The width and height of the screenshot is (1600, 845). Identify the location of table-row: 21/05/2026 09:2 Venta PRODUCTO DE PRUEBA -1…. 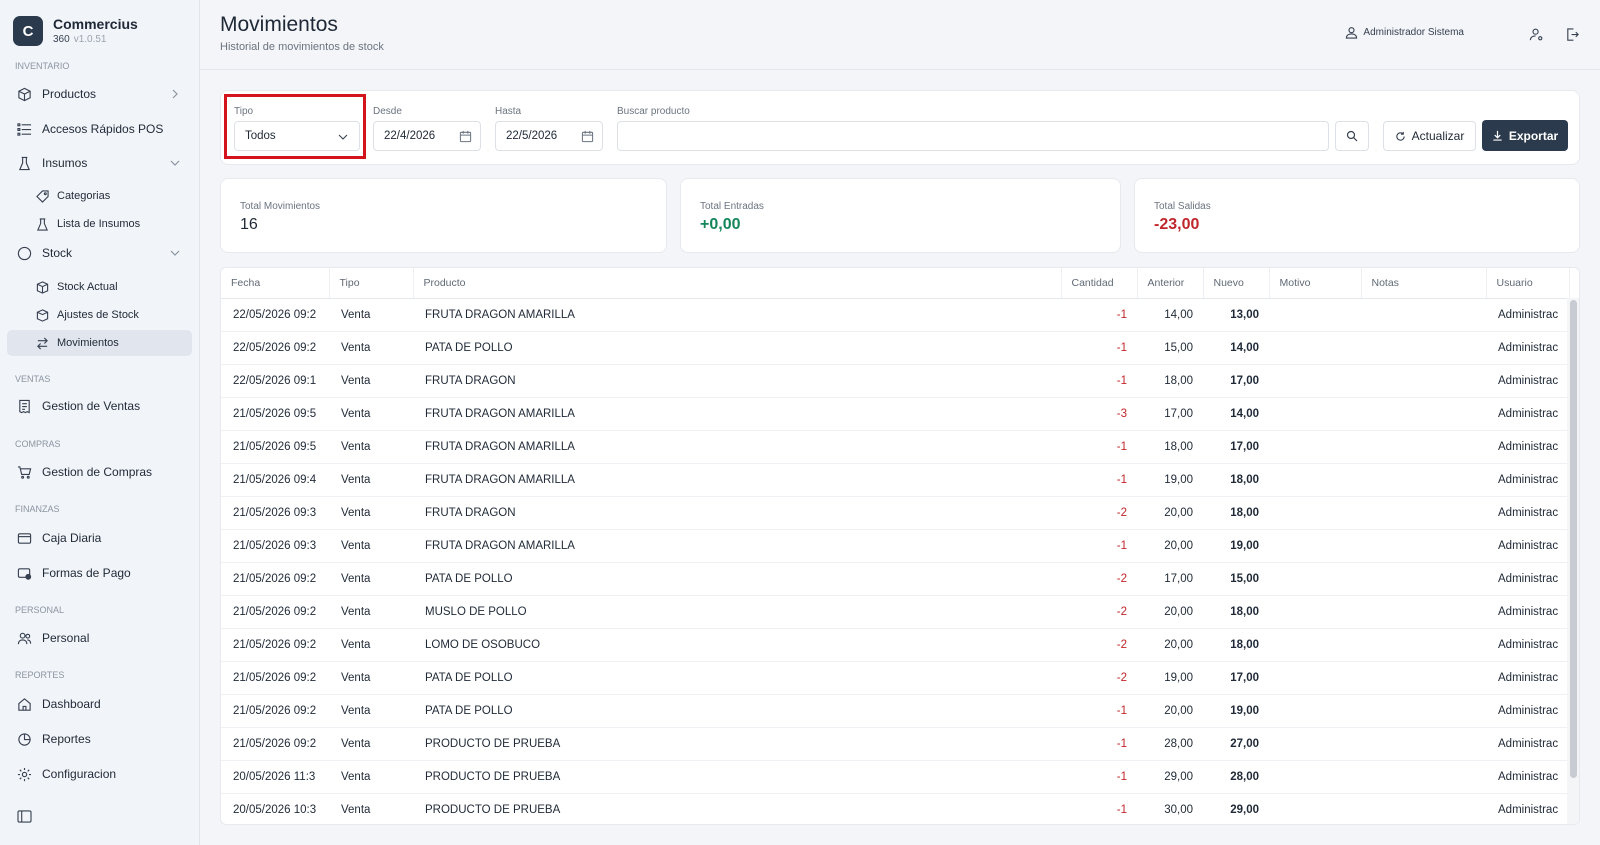
(895, 744).